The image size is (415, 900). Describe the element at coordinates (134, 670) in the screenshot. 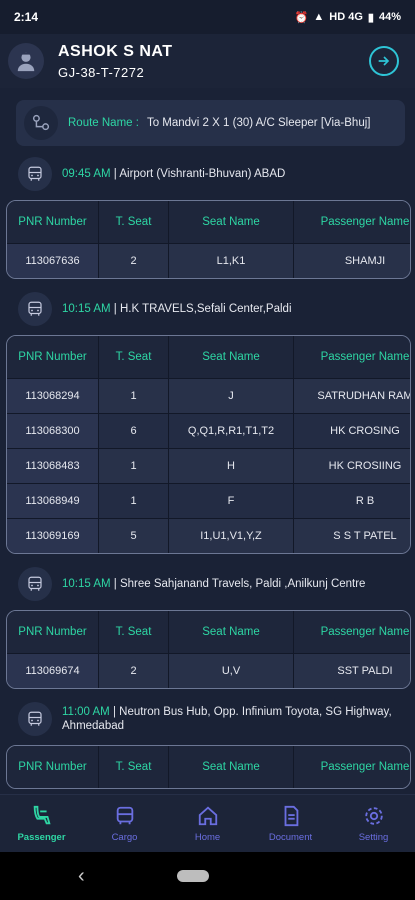

I see `seat-cell: 2` at that location.